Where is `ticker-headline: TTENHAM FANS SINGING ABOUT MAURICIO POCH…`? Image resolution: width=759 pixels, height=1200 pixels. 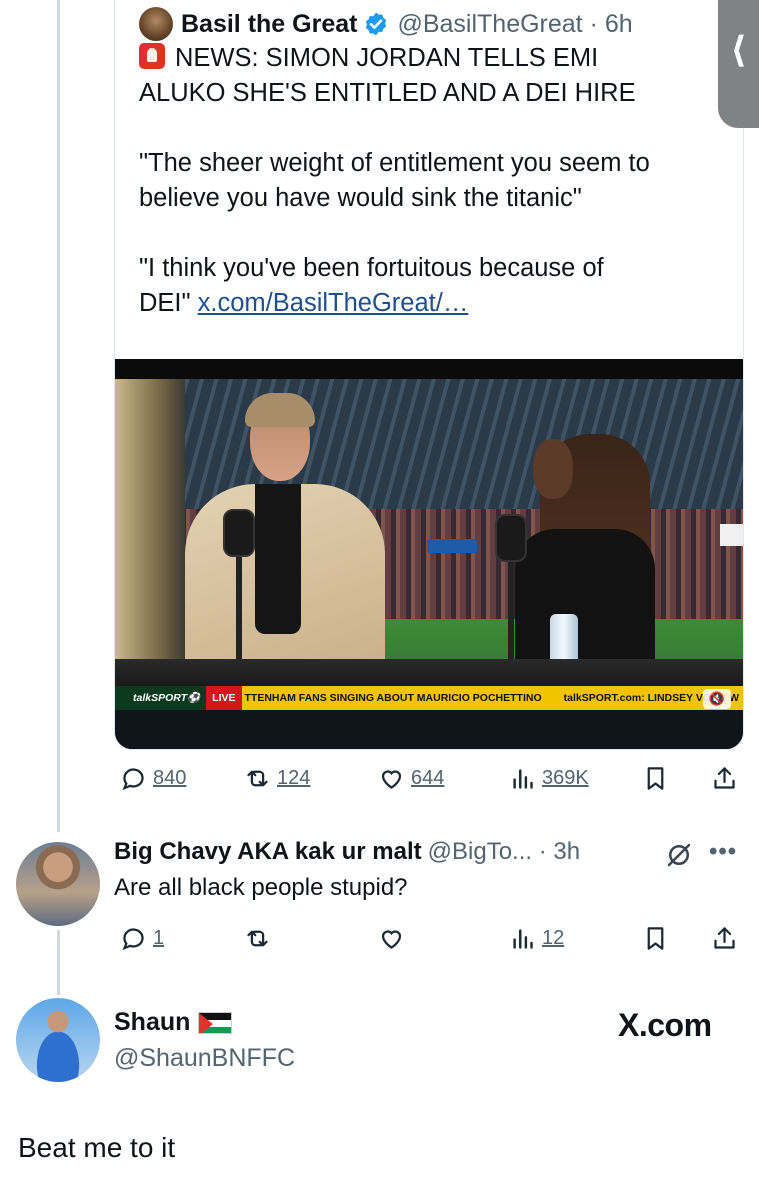
ticker-headline: TTENHAM FANS SINGING ABOUT MAURICIO POCH… is located at coordinates (393, 698).